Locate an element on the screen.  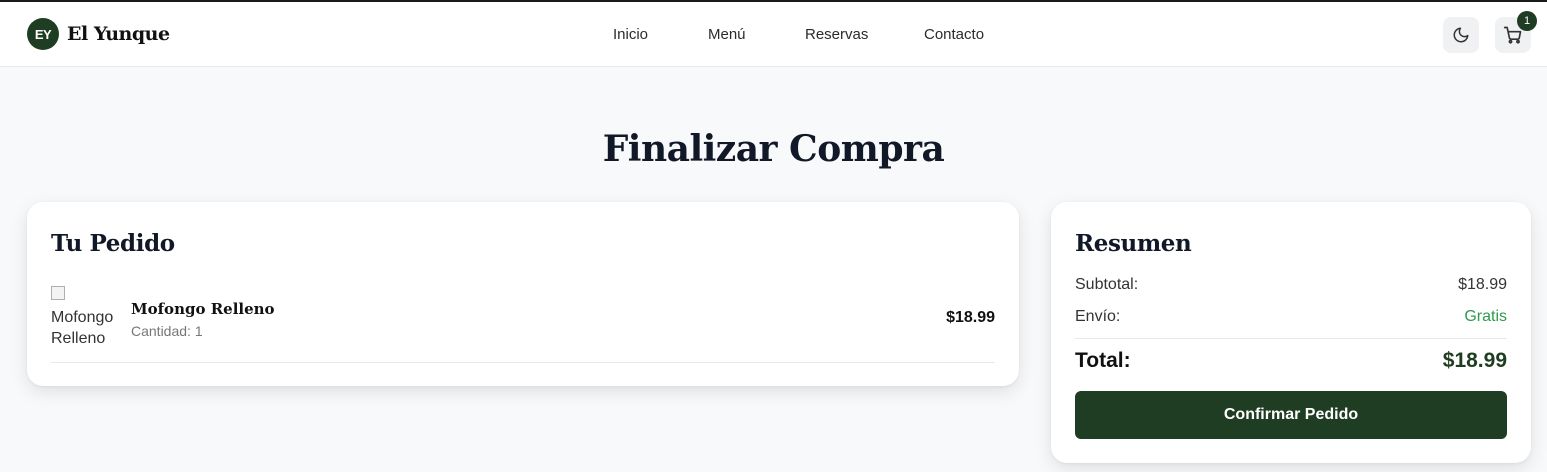
shipping-label: Envío: is located at coordinates (1098, 316).